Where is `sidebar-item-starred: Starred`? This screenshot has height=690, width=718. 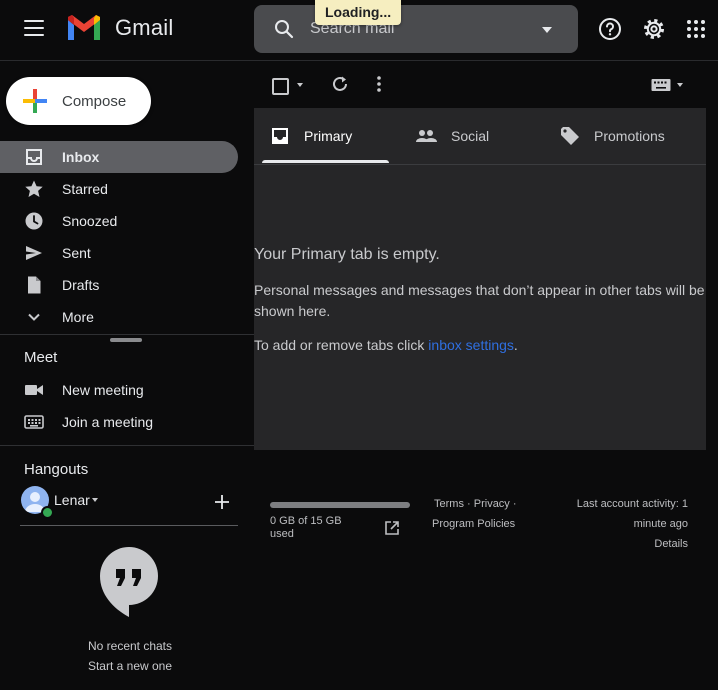 sidebar-item-starred: Starred is located at coordinates (119, 189).